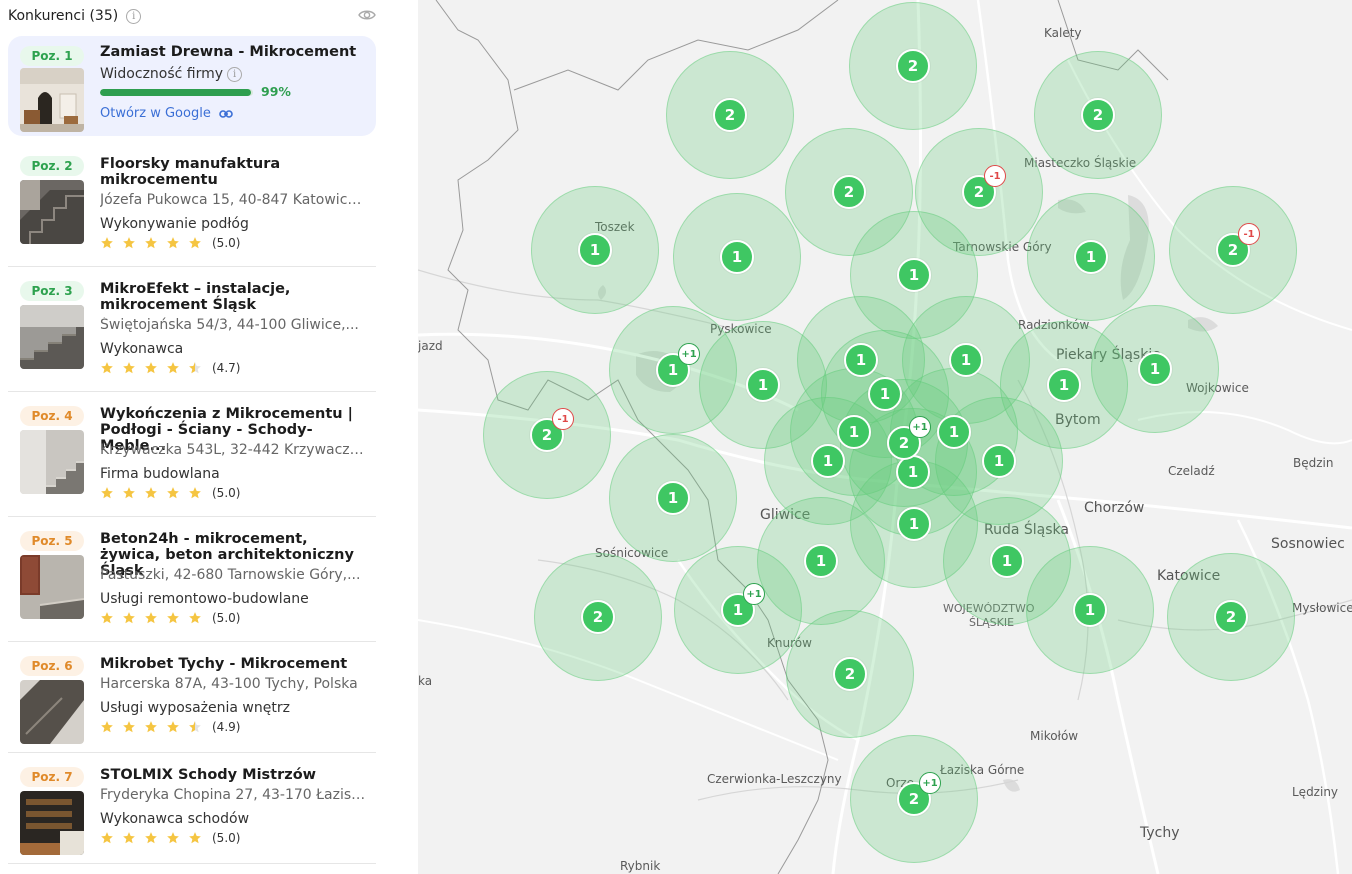  I want to click on sidebar-header: Konkurenci (35) i, so click(193, 16).